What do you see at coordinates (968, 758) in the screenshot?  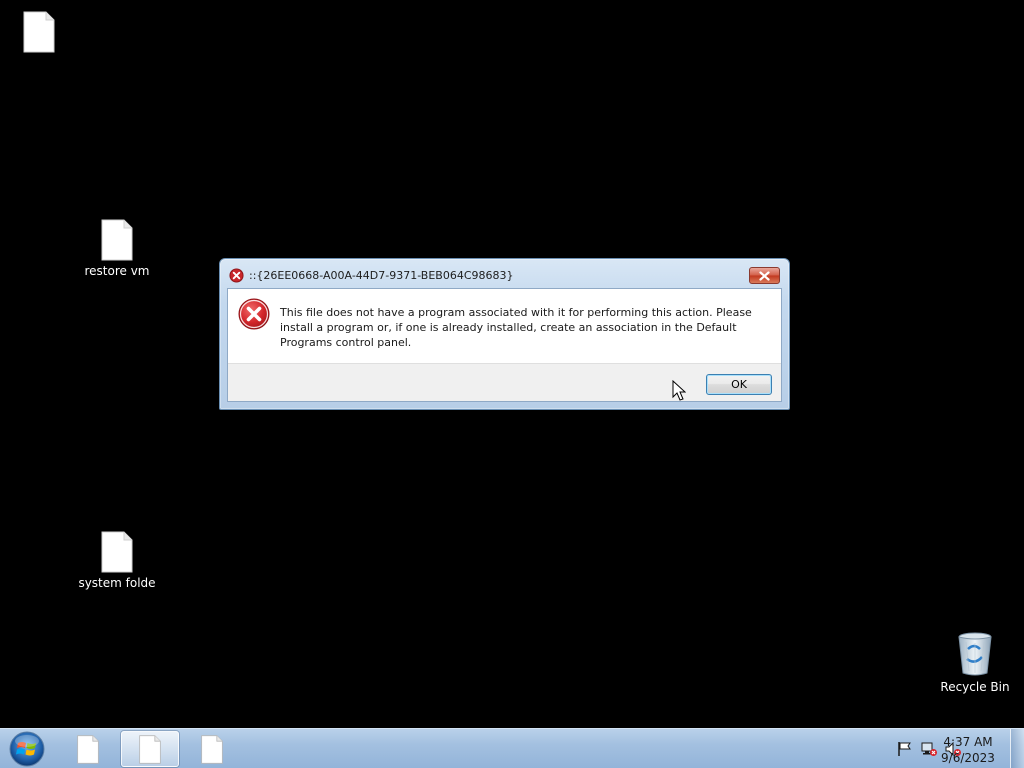 I see `clock-date: 9/6/2023` at bounding box center [968, 758].